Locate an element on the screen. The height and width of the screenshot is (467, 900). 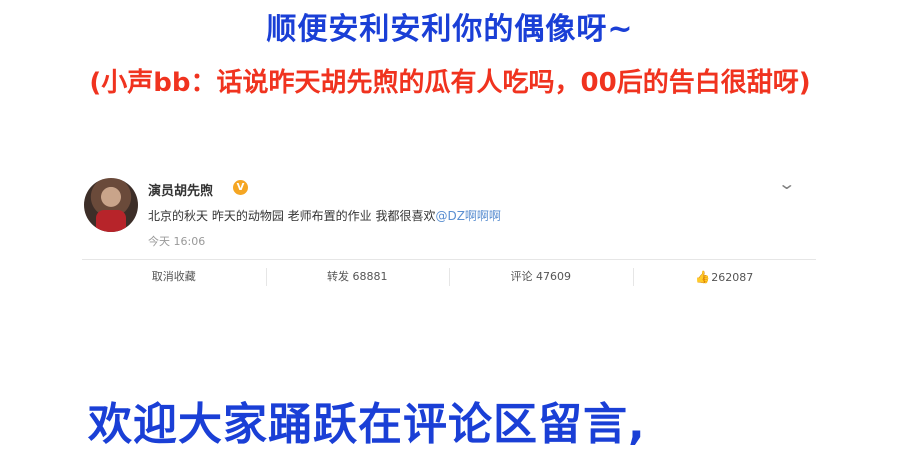
like-button: 👍262087 is located at coordinates (724, 277).